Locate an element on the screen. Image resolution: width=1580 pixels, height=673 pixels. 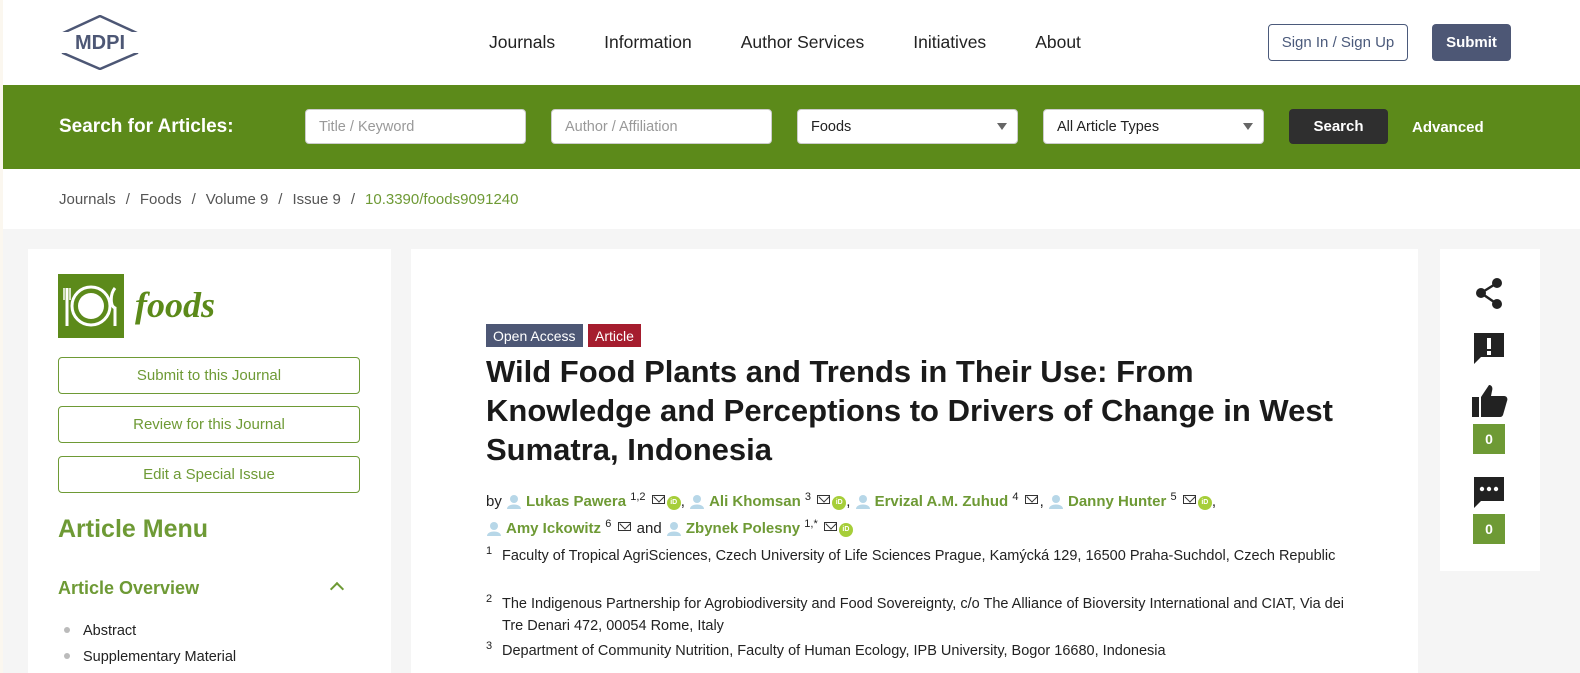
journal-select-value: Foods is located at coordinates (831, 126).